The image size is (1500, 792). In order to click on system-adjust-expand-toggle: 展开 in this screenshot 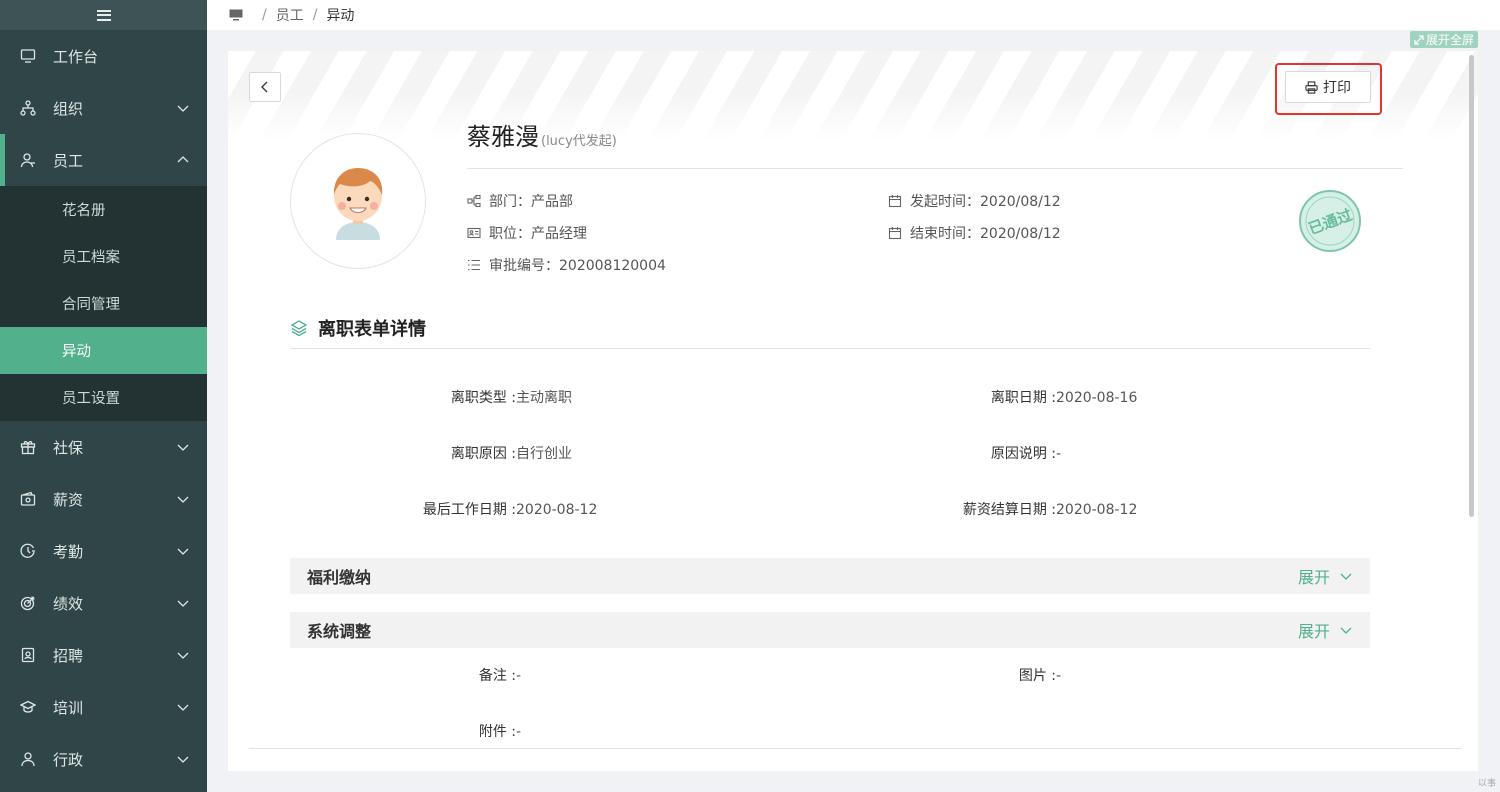, I will do `click(1325, 630)`.